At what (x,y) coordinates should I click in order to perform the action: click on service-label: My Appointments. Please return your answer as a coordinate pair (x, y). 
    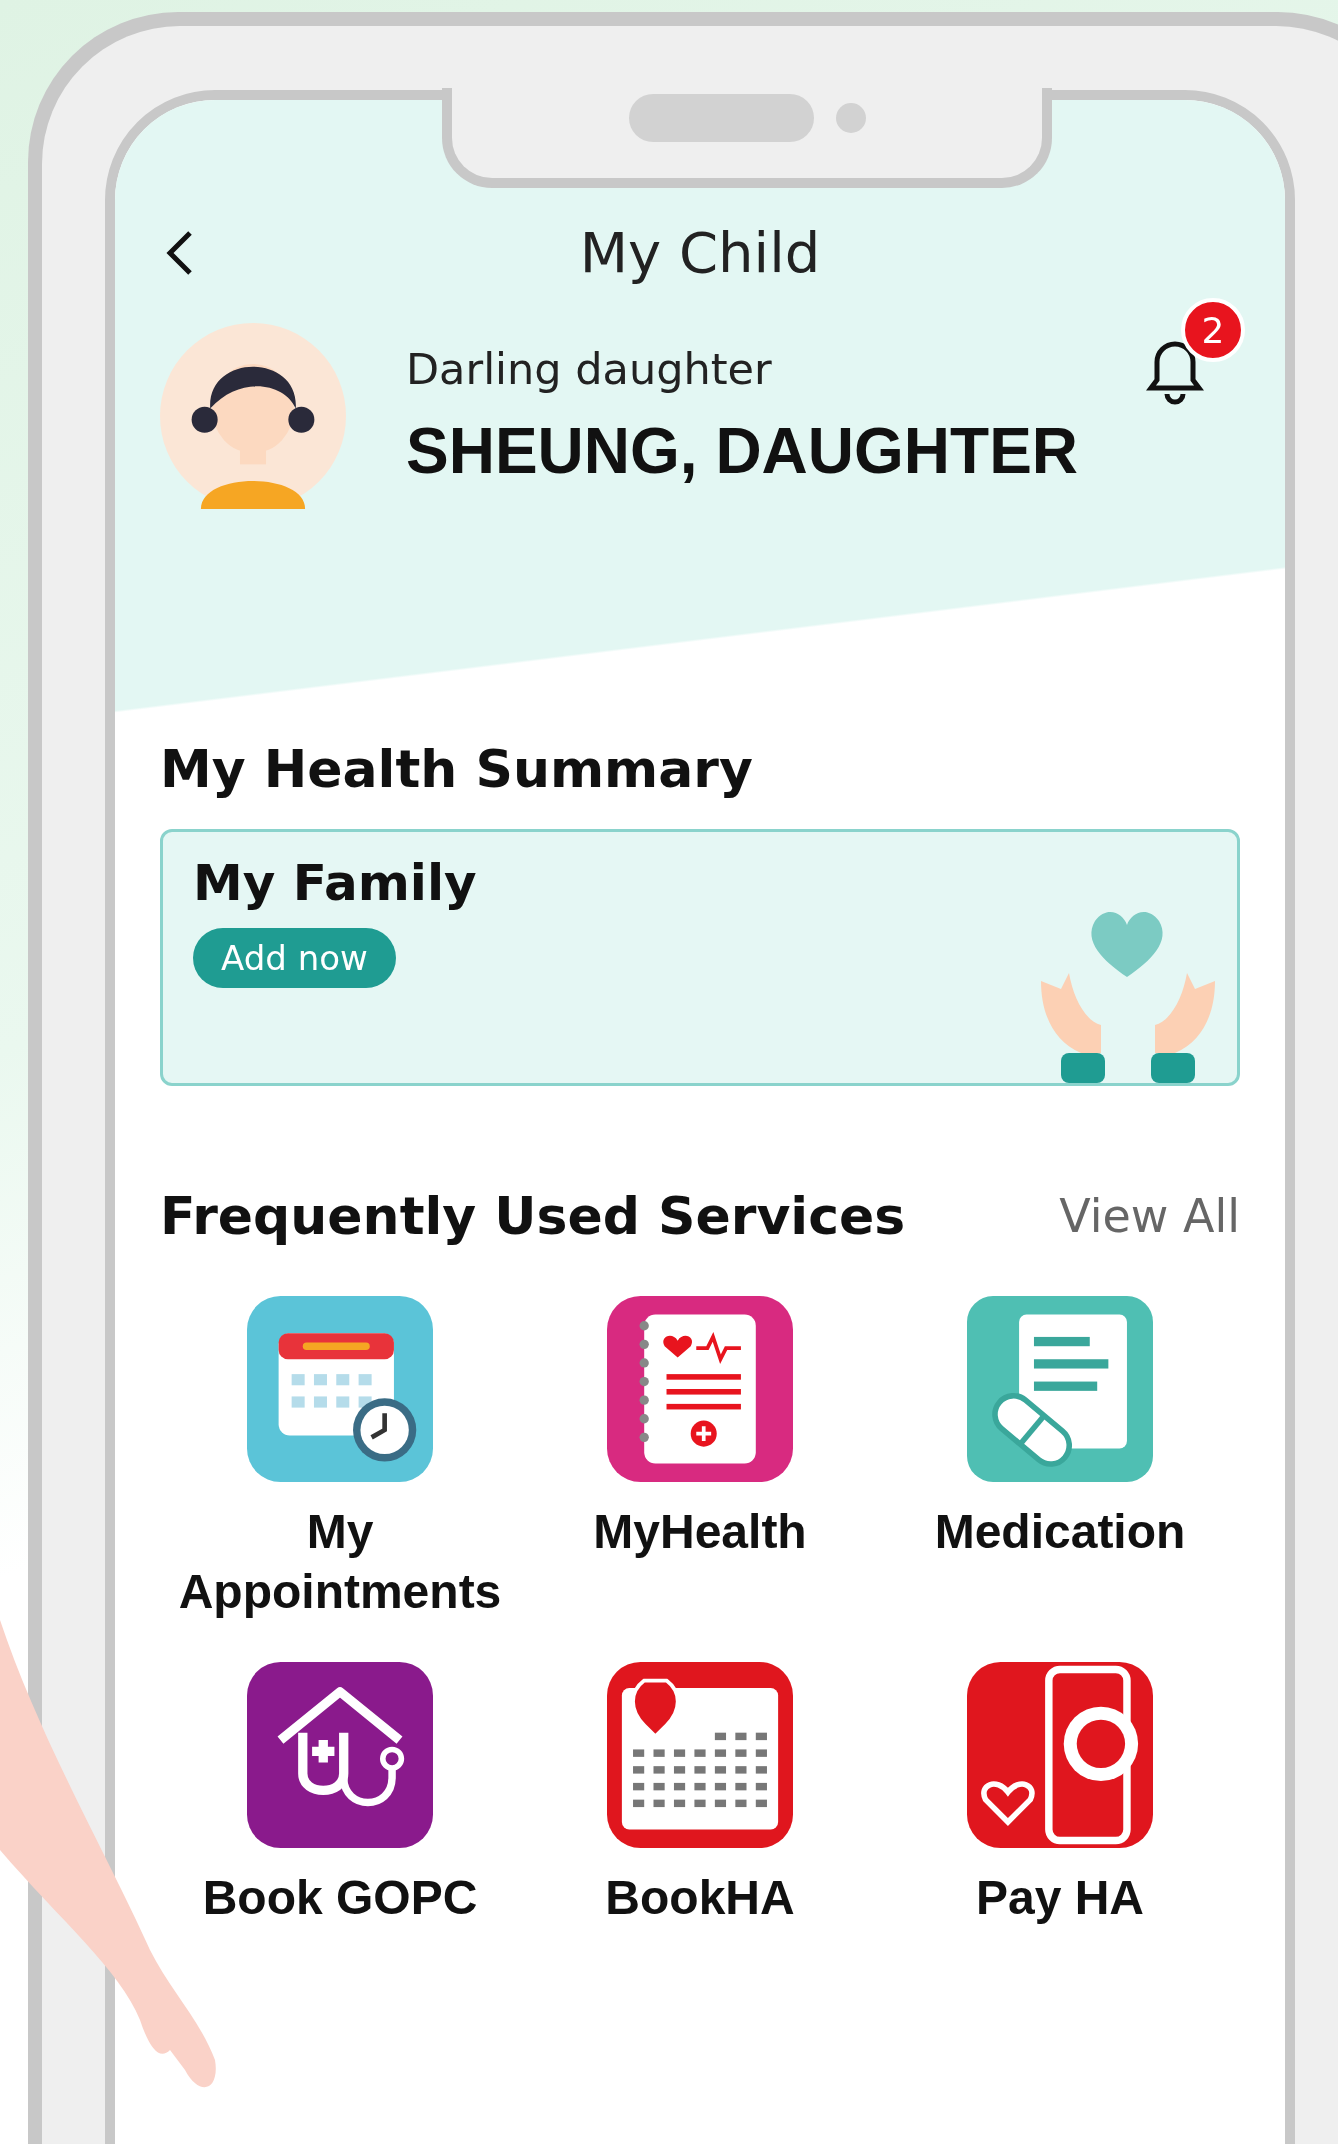
    Looking at the image, I should click on (340, 1562).